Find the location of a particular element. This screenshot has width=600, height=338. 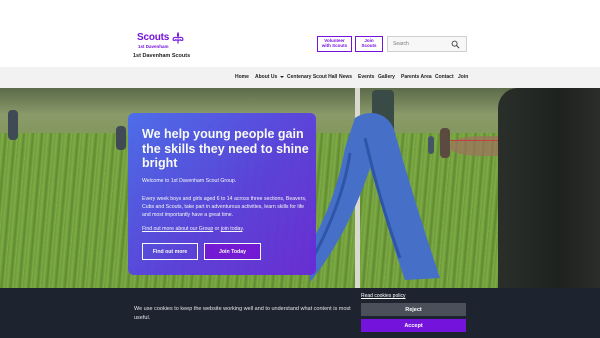

logo-wordmark: Scouts is located at coordinates (153, 37).